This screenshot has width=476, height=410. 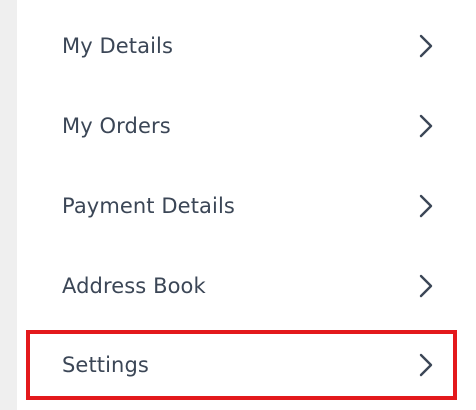 What do you see at coordinates (148, 205) in the screenshot?
I see `menu-item-label: Payment Details` at bounding box center [148, 205].